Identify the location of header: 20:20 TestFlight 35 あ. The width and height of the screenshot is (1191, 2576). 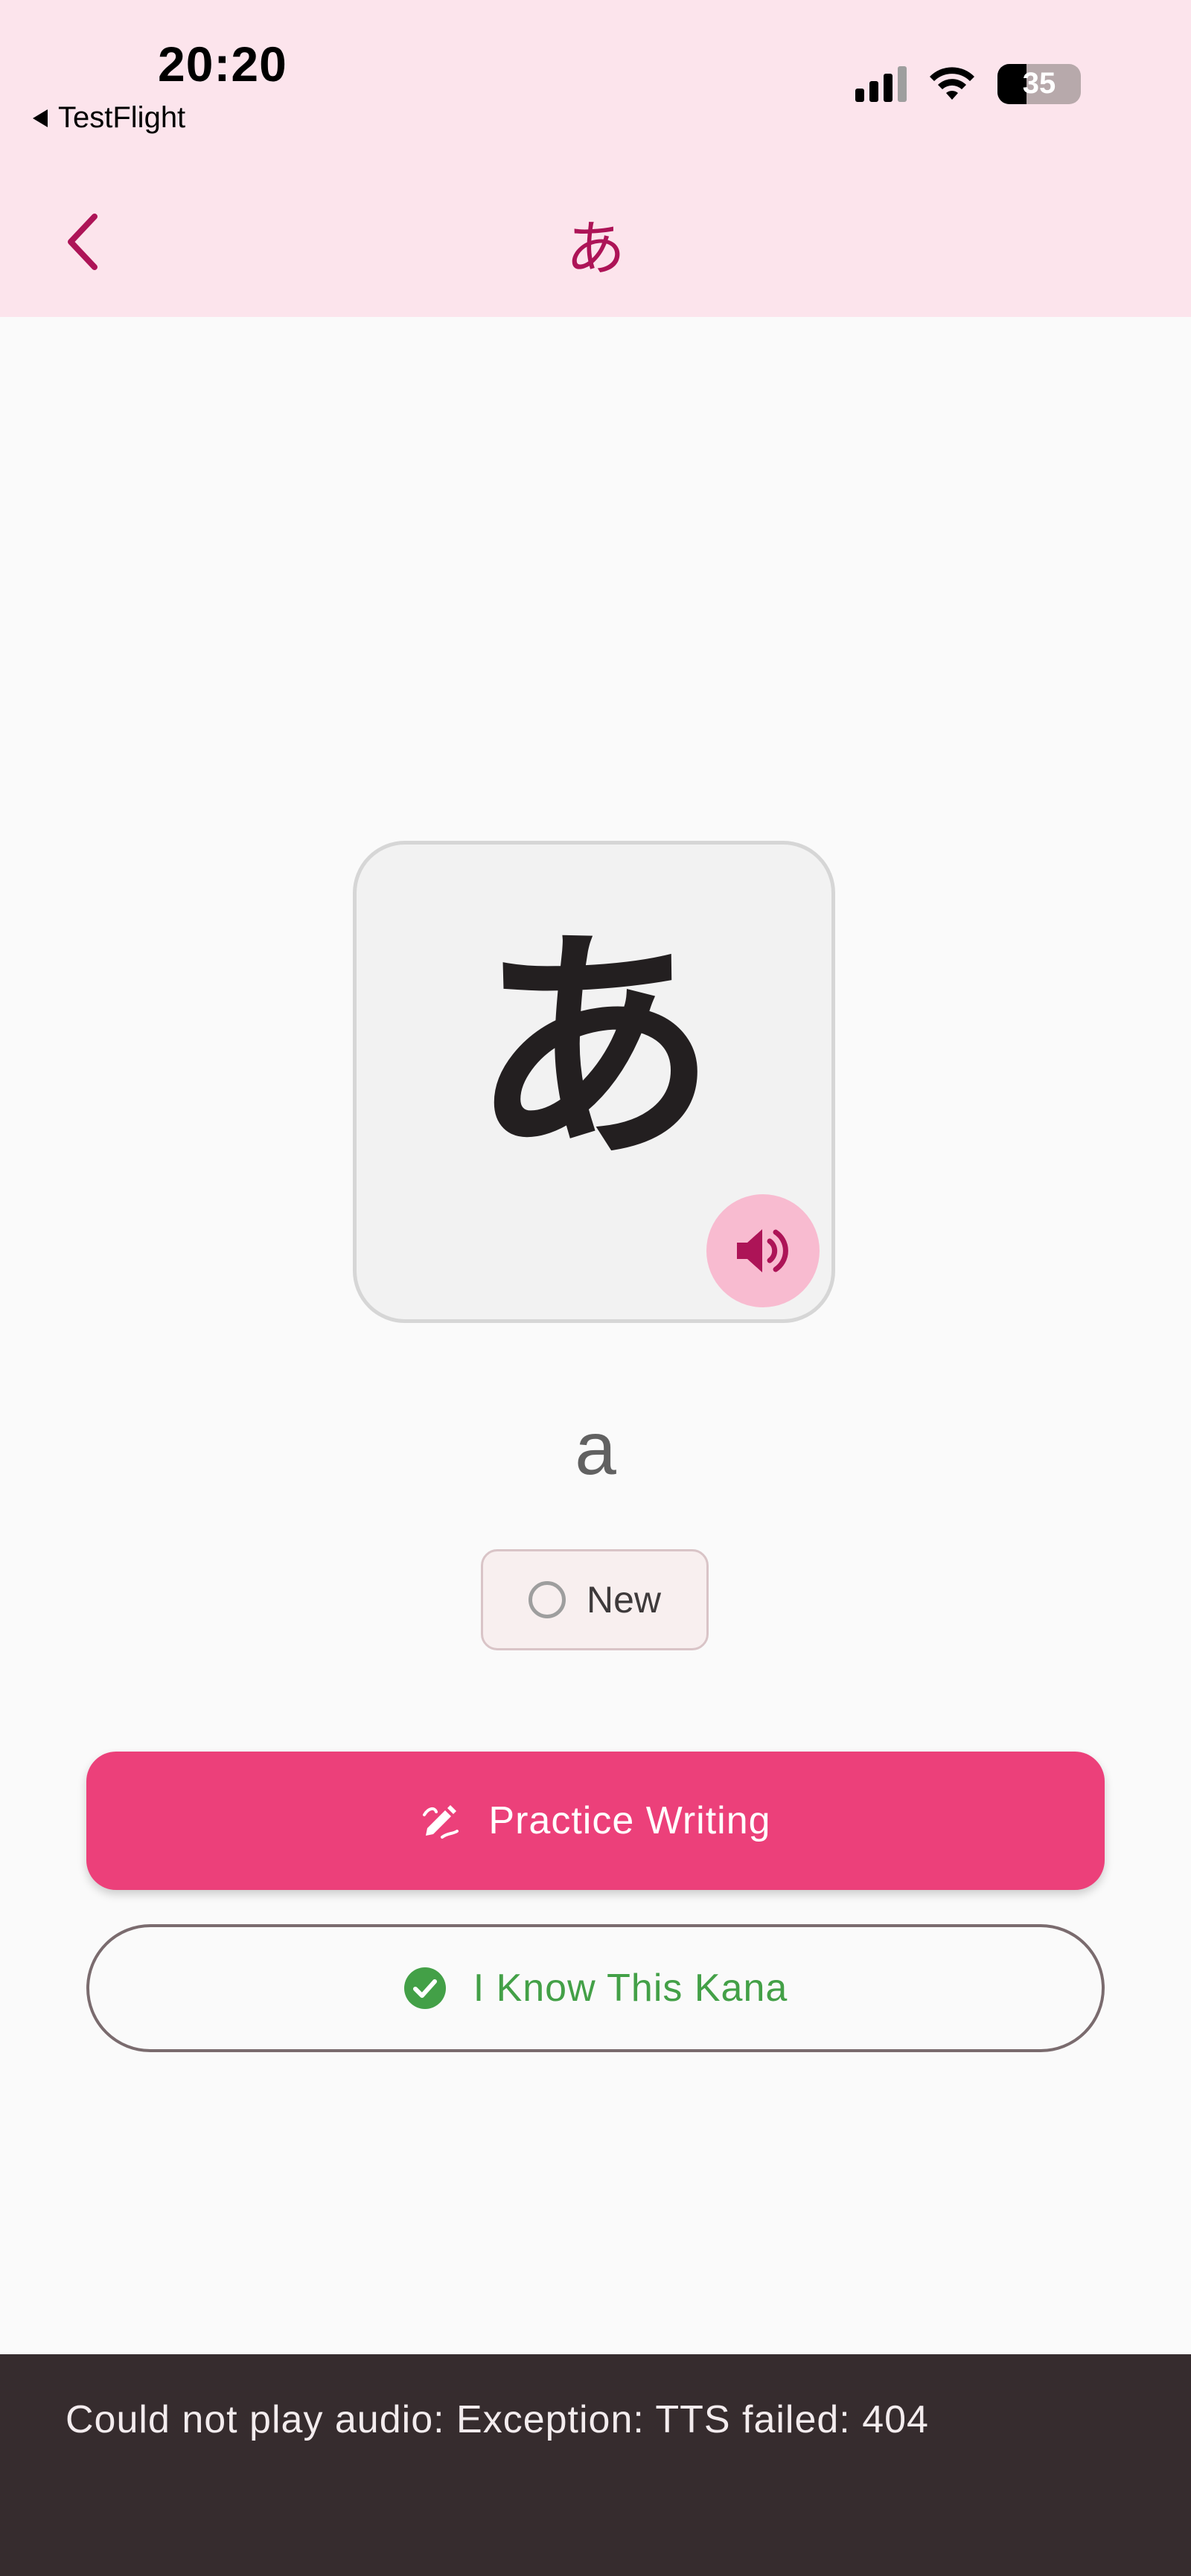
(595, 158).